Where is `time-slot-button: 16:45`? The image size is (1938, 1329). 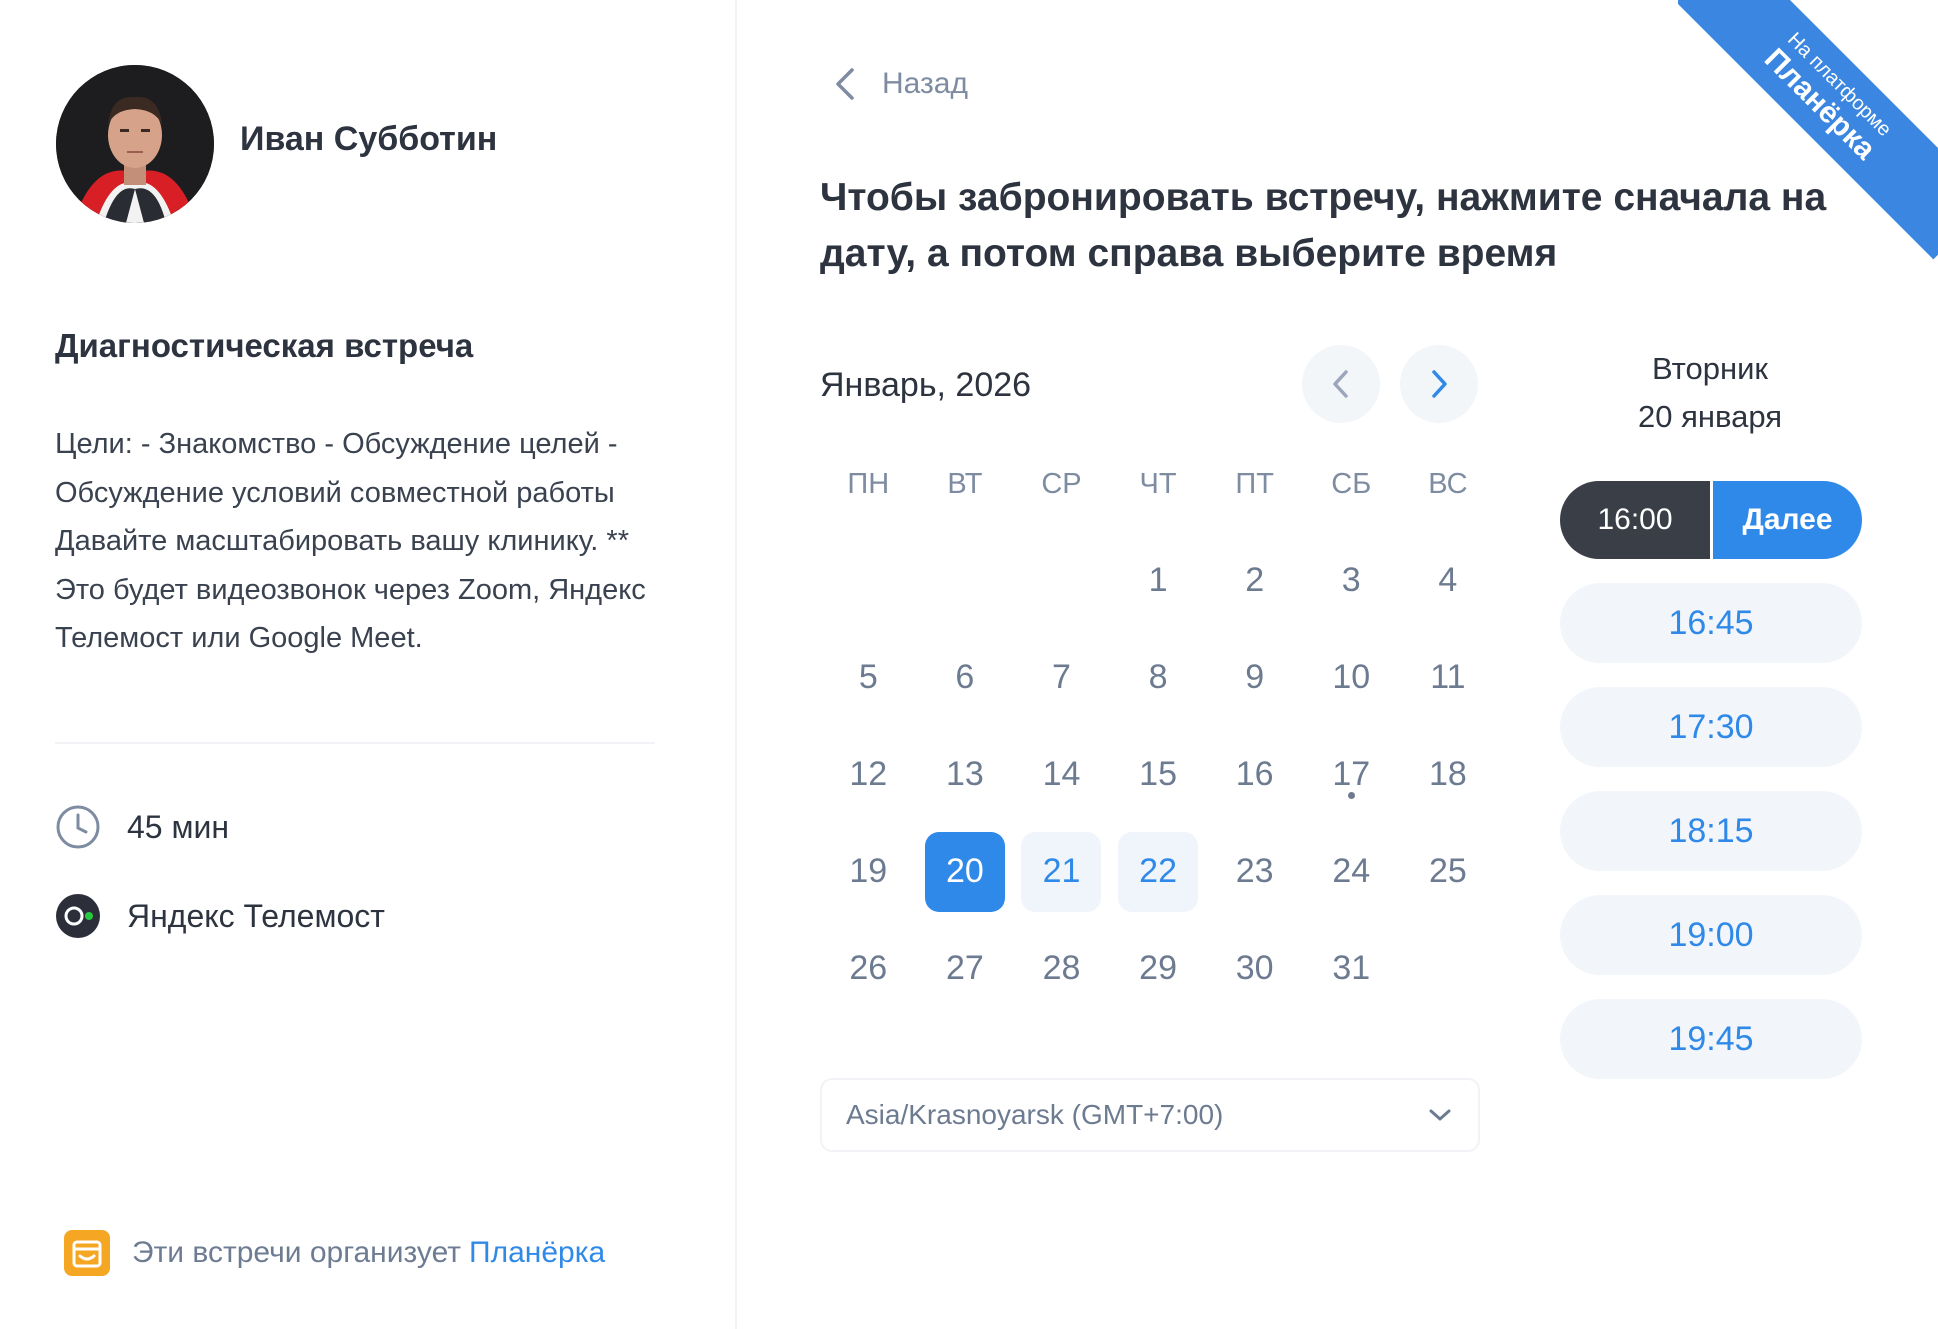
time-slot-button: 16:45 is located at coordinates (1711, 623).